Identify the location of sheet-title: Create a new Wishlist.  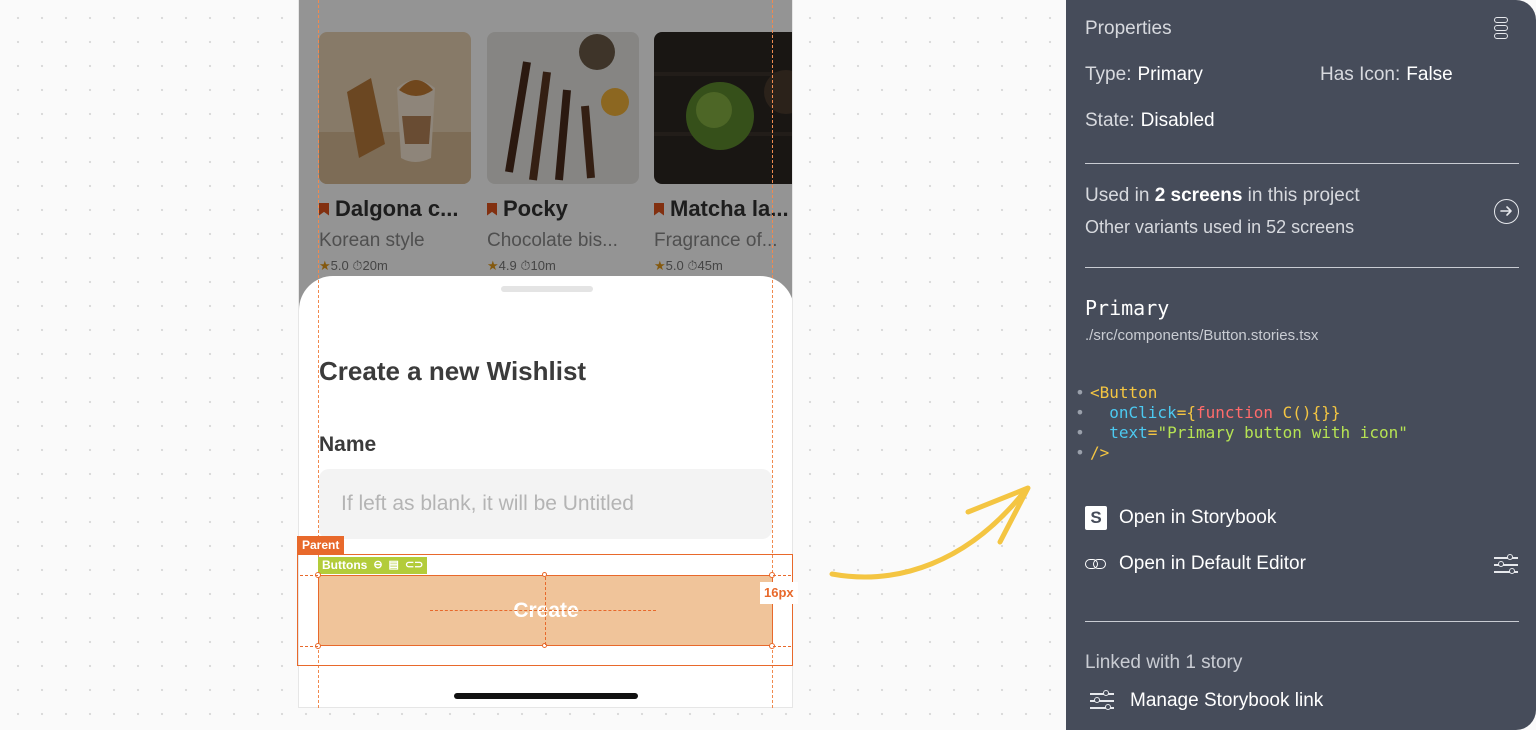
(453, 371).